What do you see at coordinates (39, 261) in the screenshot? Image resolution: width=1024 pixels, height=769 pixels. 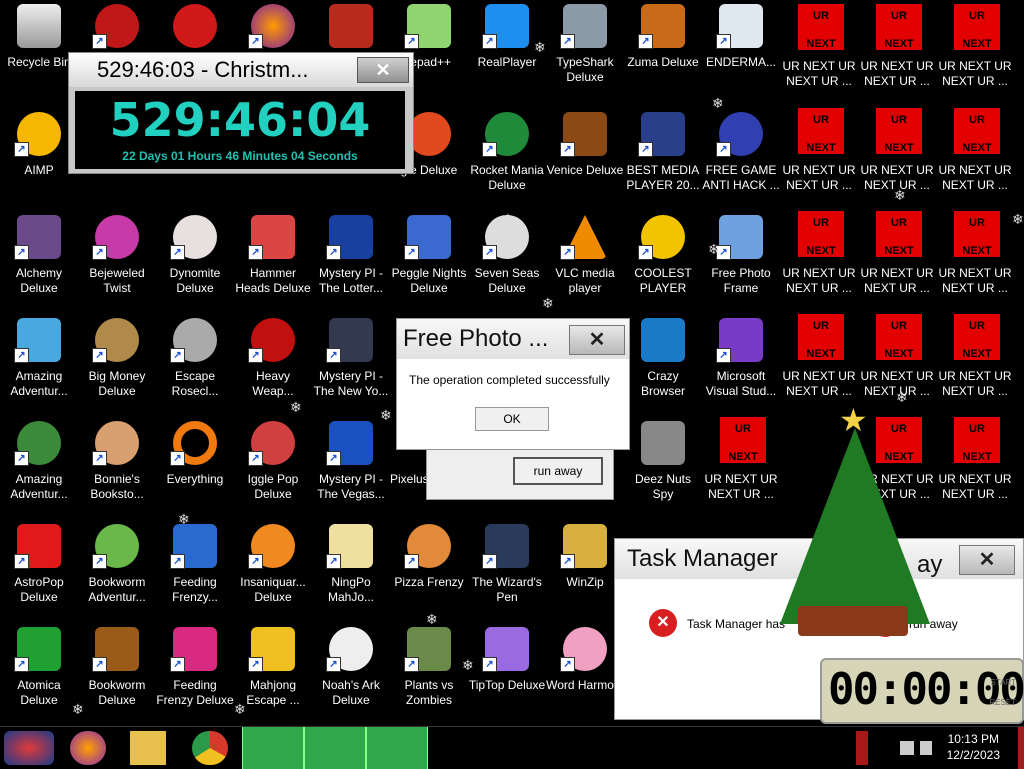 I see `desktop-icon-alchemy: ↗ Alchemy Deluxe` at bounding box center [39, 261].